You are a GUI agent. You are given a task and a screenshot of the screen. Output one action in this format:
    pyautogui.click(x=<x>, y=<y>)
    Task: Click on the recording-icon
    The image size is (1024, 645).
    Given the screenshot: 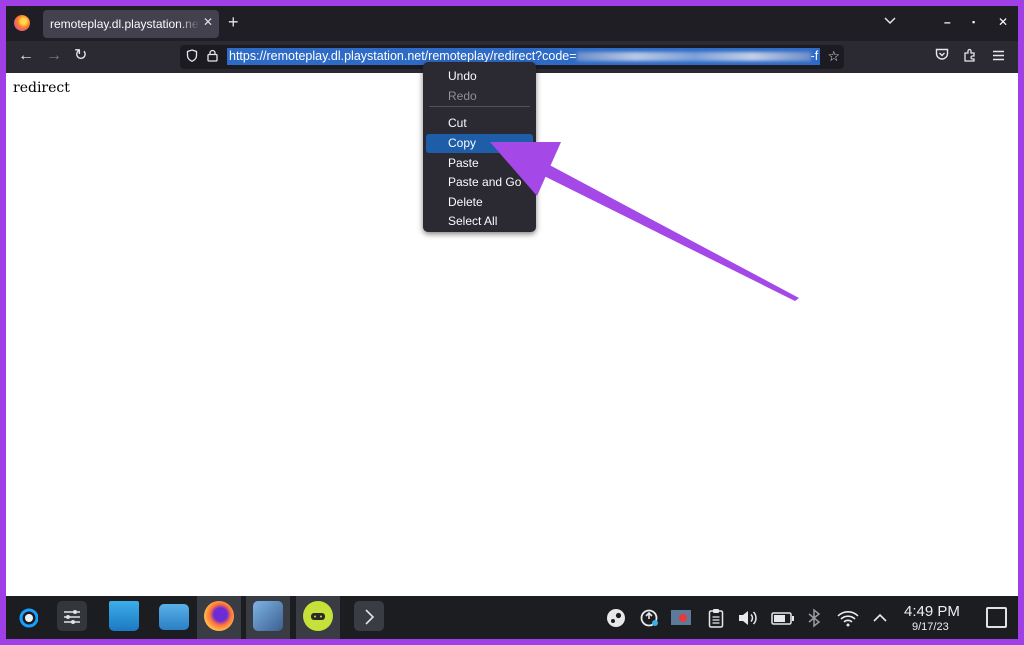 What is the action you would take?
    pyautogui.click(x=681, y=620)
    